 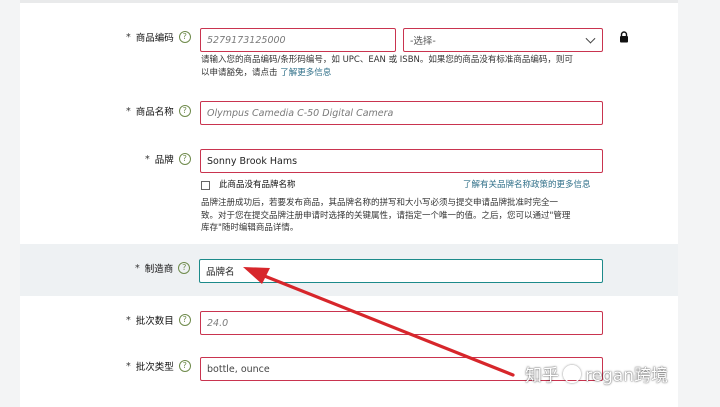 I want to click on watermark: 知乎 regan跨境, so click(x=597, y=375).